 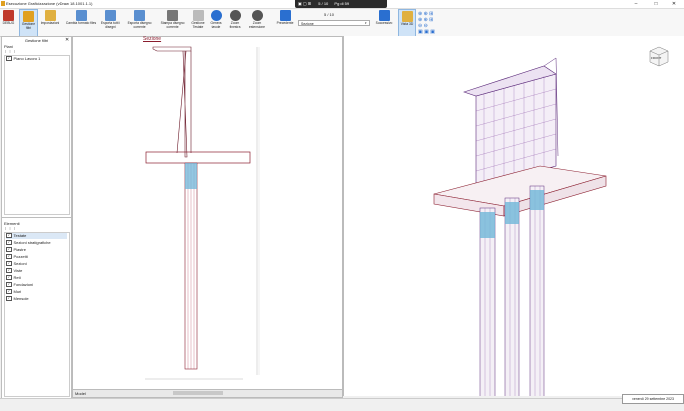 What do you see at coordinates (36, 263) in the screenshot?
I see `list-item: ✓ Sezioni` at bounding box center [36, 263].